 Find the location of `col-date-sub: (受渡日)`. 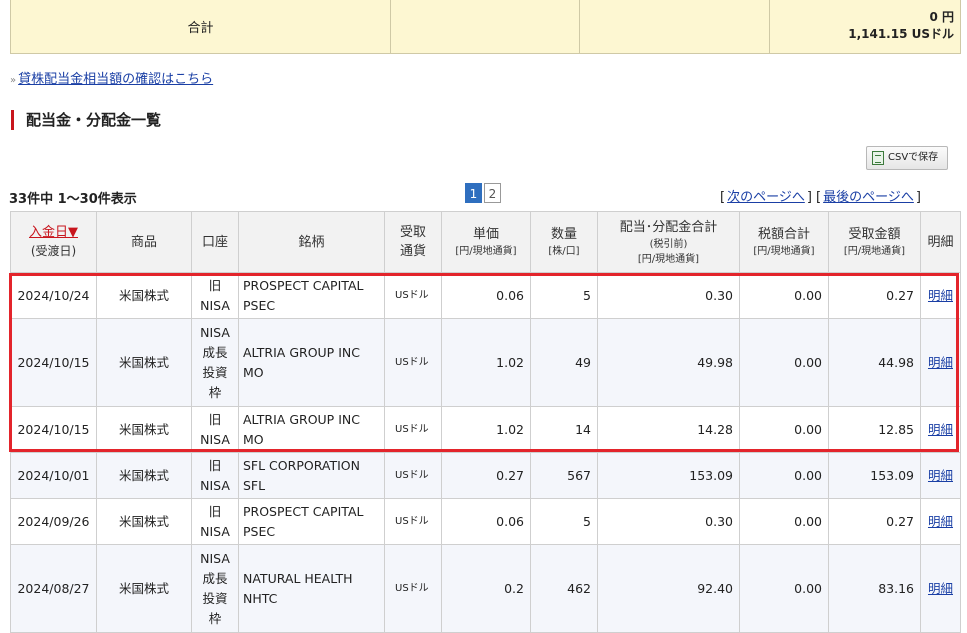

col-date-sub: (受渡日) is located at coordinates (53, 251).